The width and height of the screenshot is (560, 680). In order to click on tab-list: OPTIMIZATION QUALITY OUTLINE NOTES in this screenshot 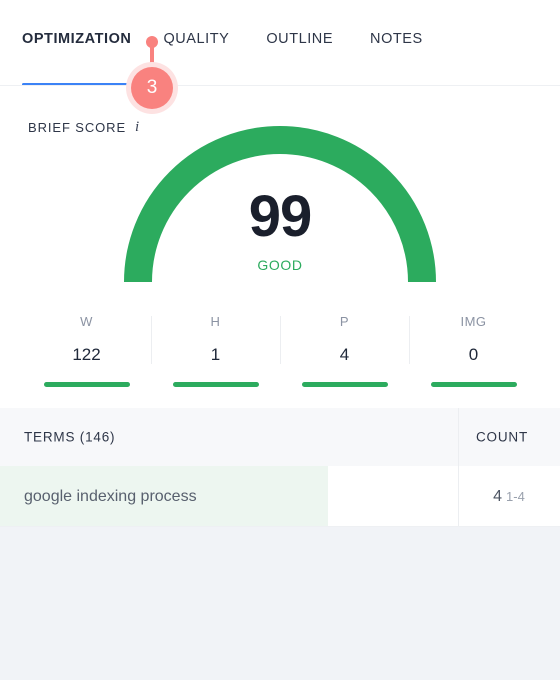, I will do `click(222, 39)`.